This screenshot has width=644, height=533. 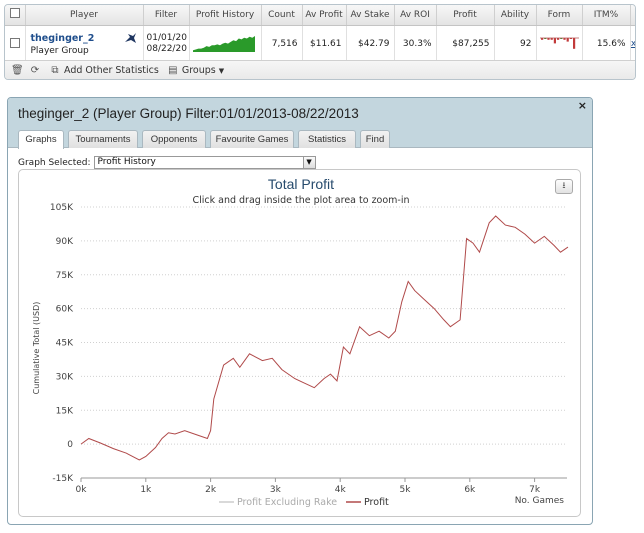 What do you see at coordinates (126, 162) in the screenshot?
I see `graph-select-value: Profit History` at bounding box center [126, 162].